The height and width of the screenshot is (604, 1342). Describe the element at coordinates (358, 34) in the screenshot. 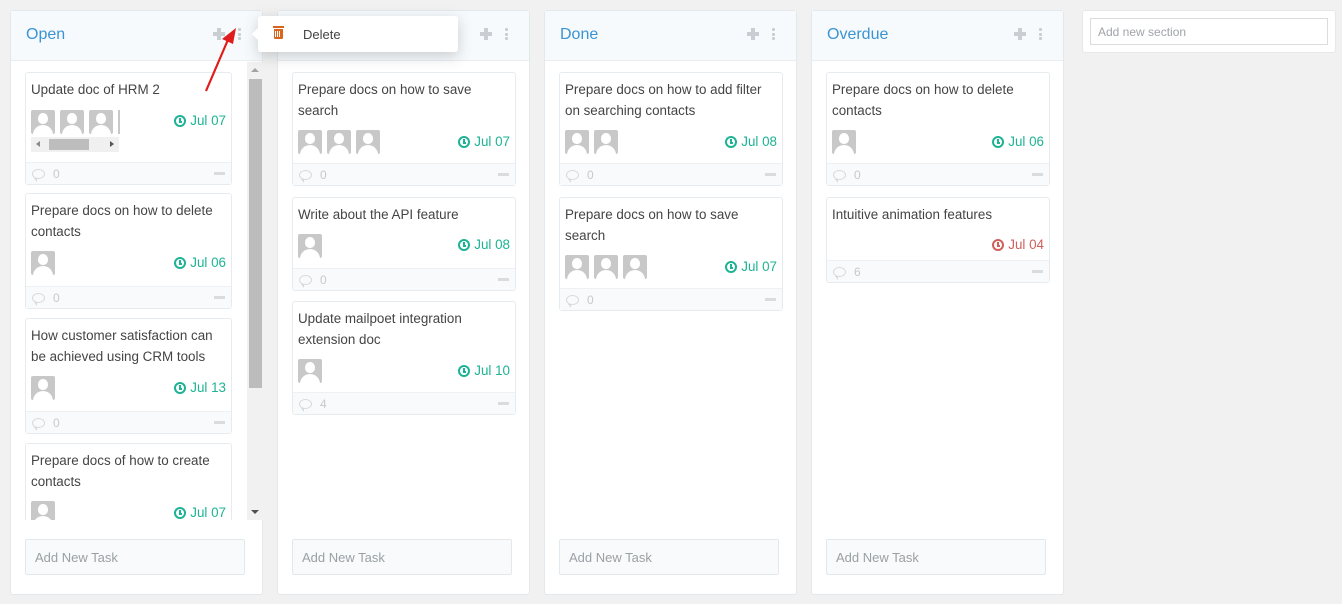

I see `delete-menu-item: Delete` at that location.